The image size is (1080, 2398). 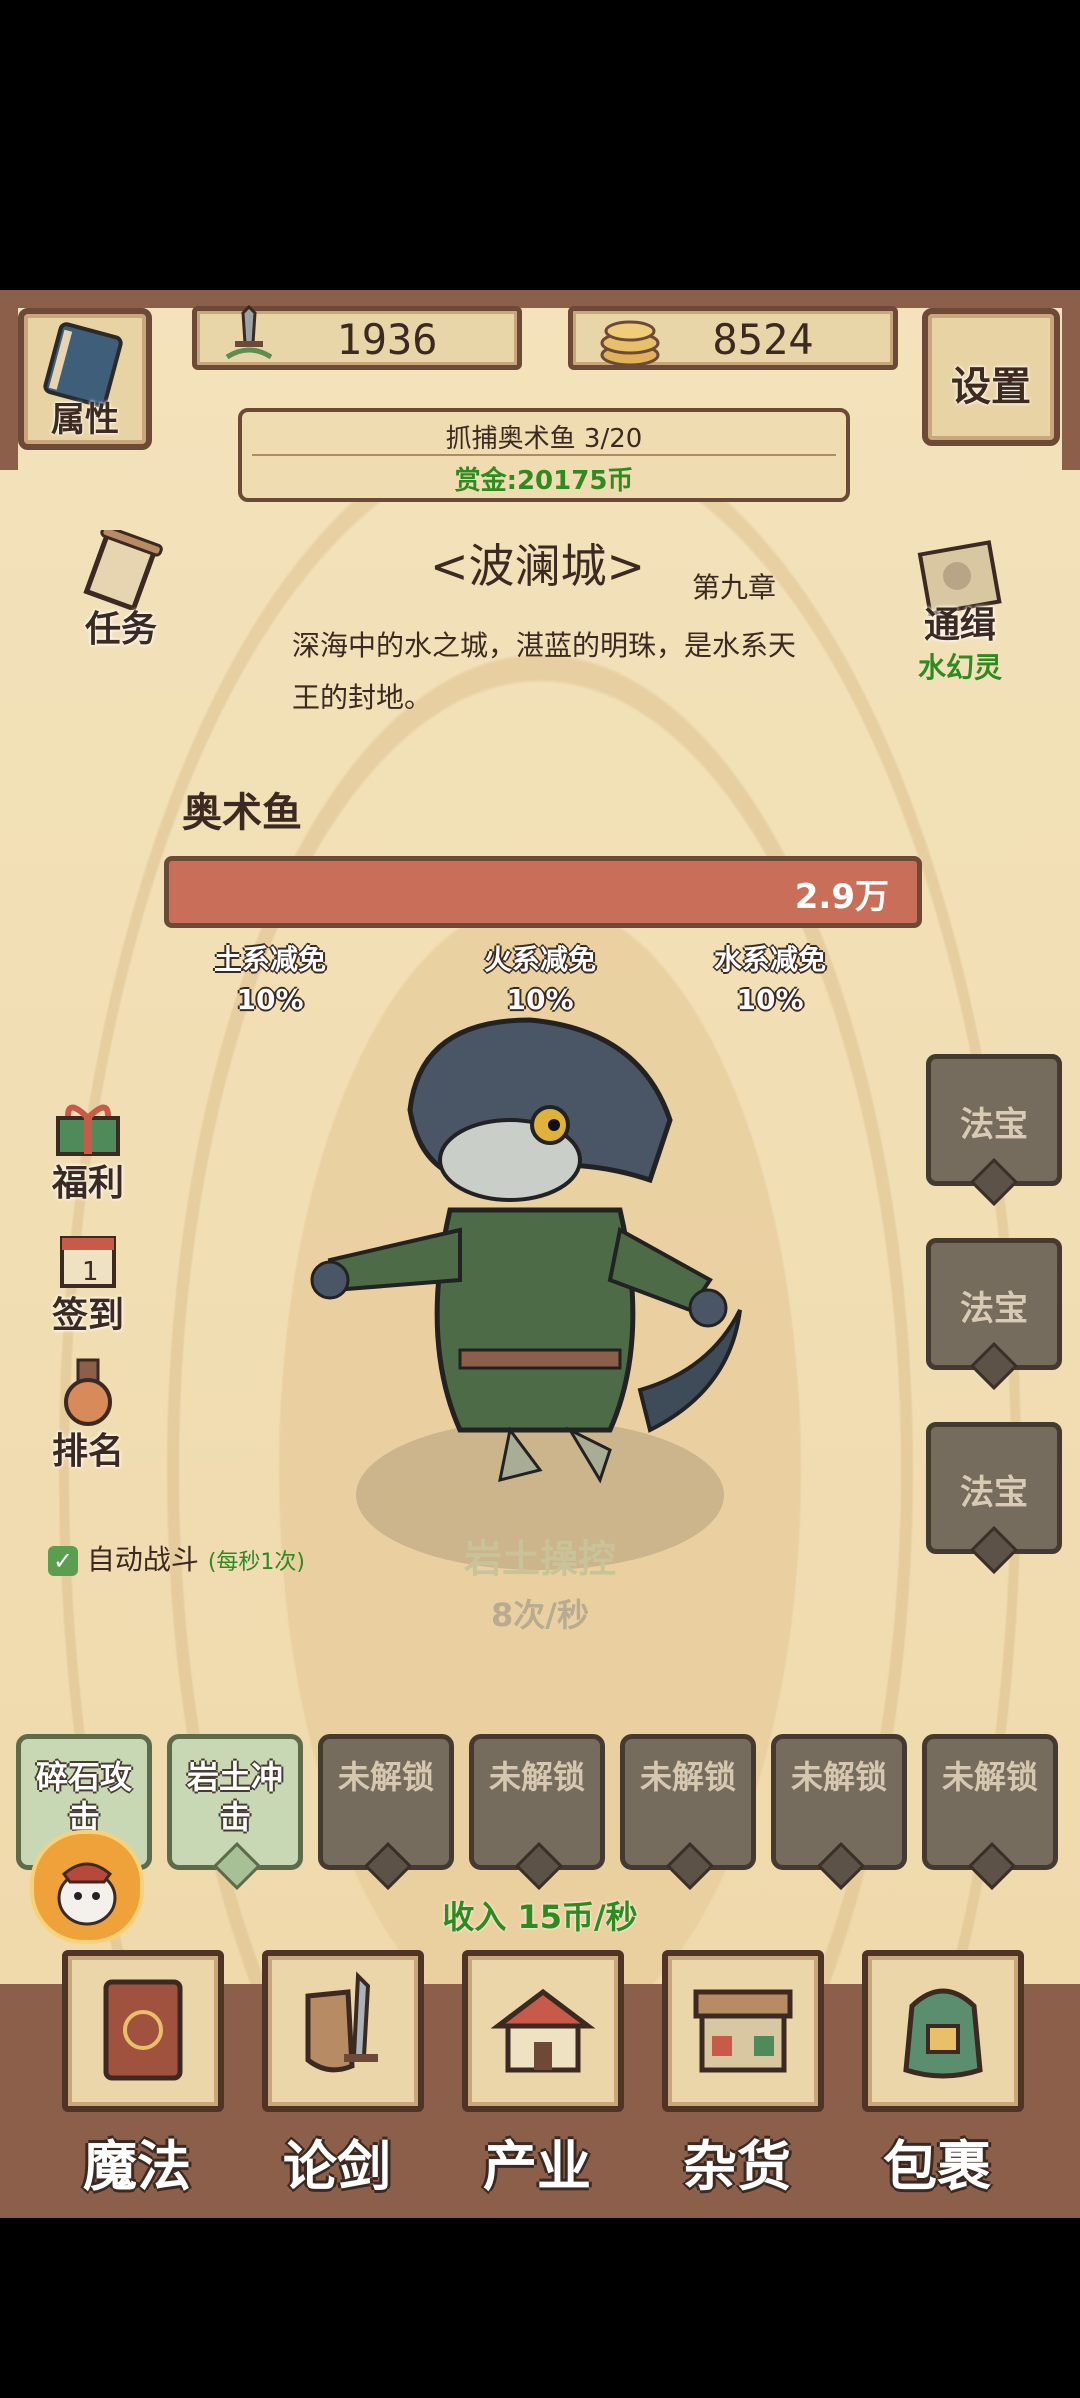 I want to click on power-value: 1936, so click(x=387, y=339).